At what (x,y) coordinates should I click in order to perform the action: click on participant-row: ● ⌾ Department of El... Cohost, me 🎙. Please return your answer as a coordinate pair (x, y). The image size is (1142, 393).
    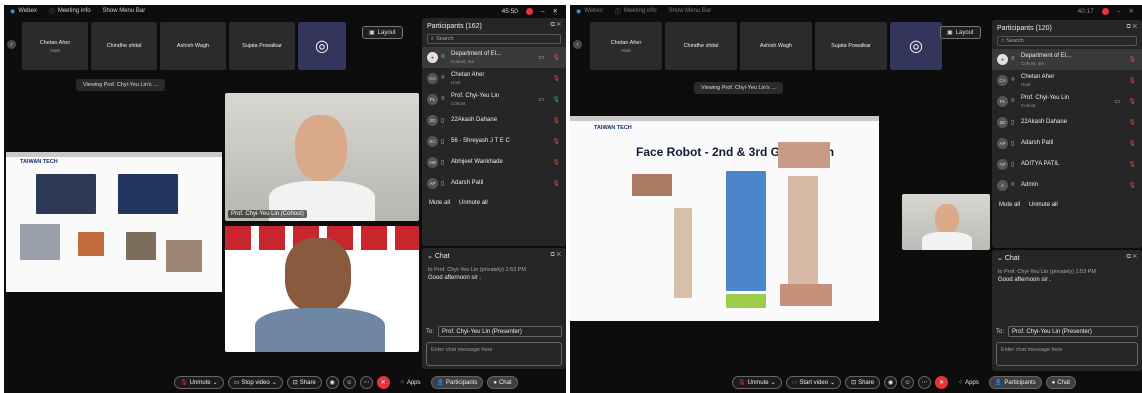
    Looking at the image, I should click on (1067, 59).